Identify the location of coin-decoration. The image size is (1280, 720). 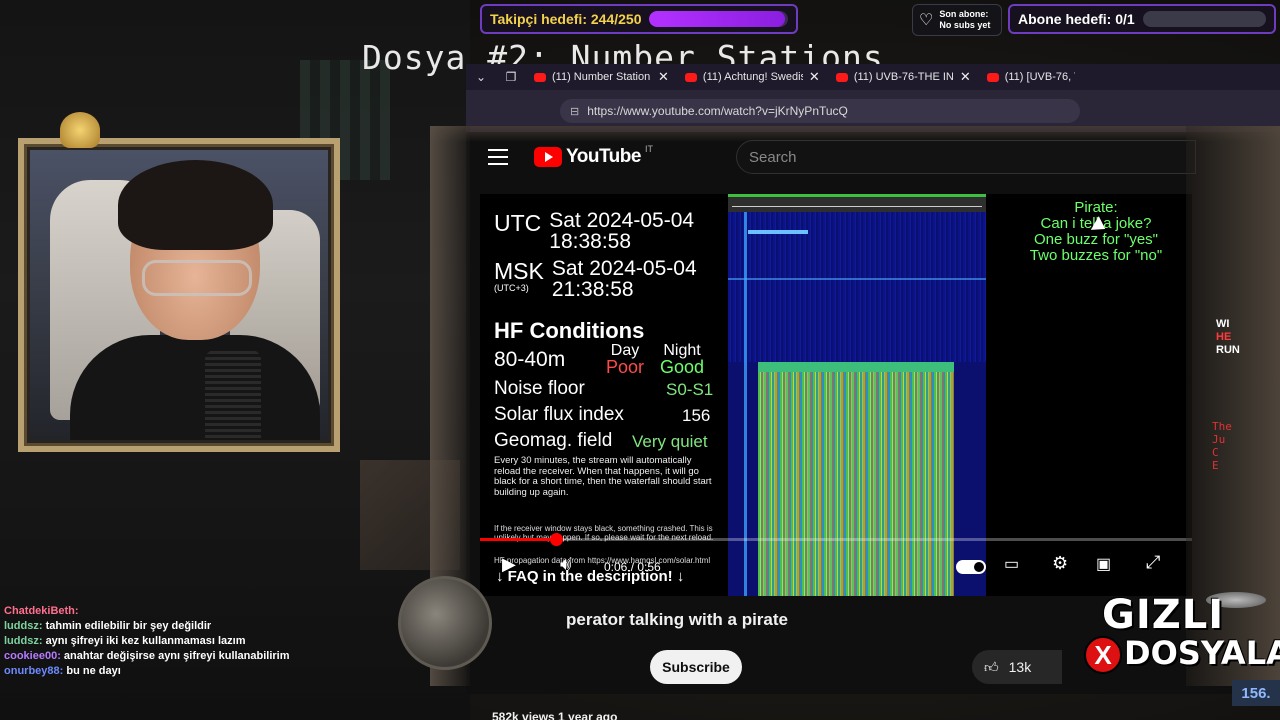
(445, 623).